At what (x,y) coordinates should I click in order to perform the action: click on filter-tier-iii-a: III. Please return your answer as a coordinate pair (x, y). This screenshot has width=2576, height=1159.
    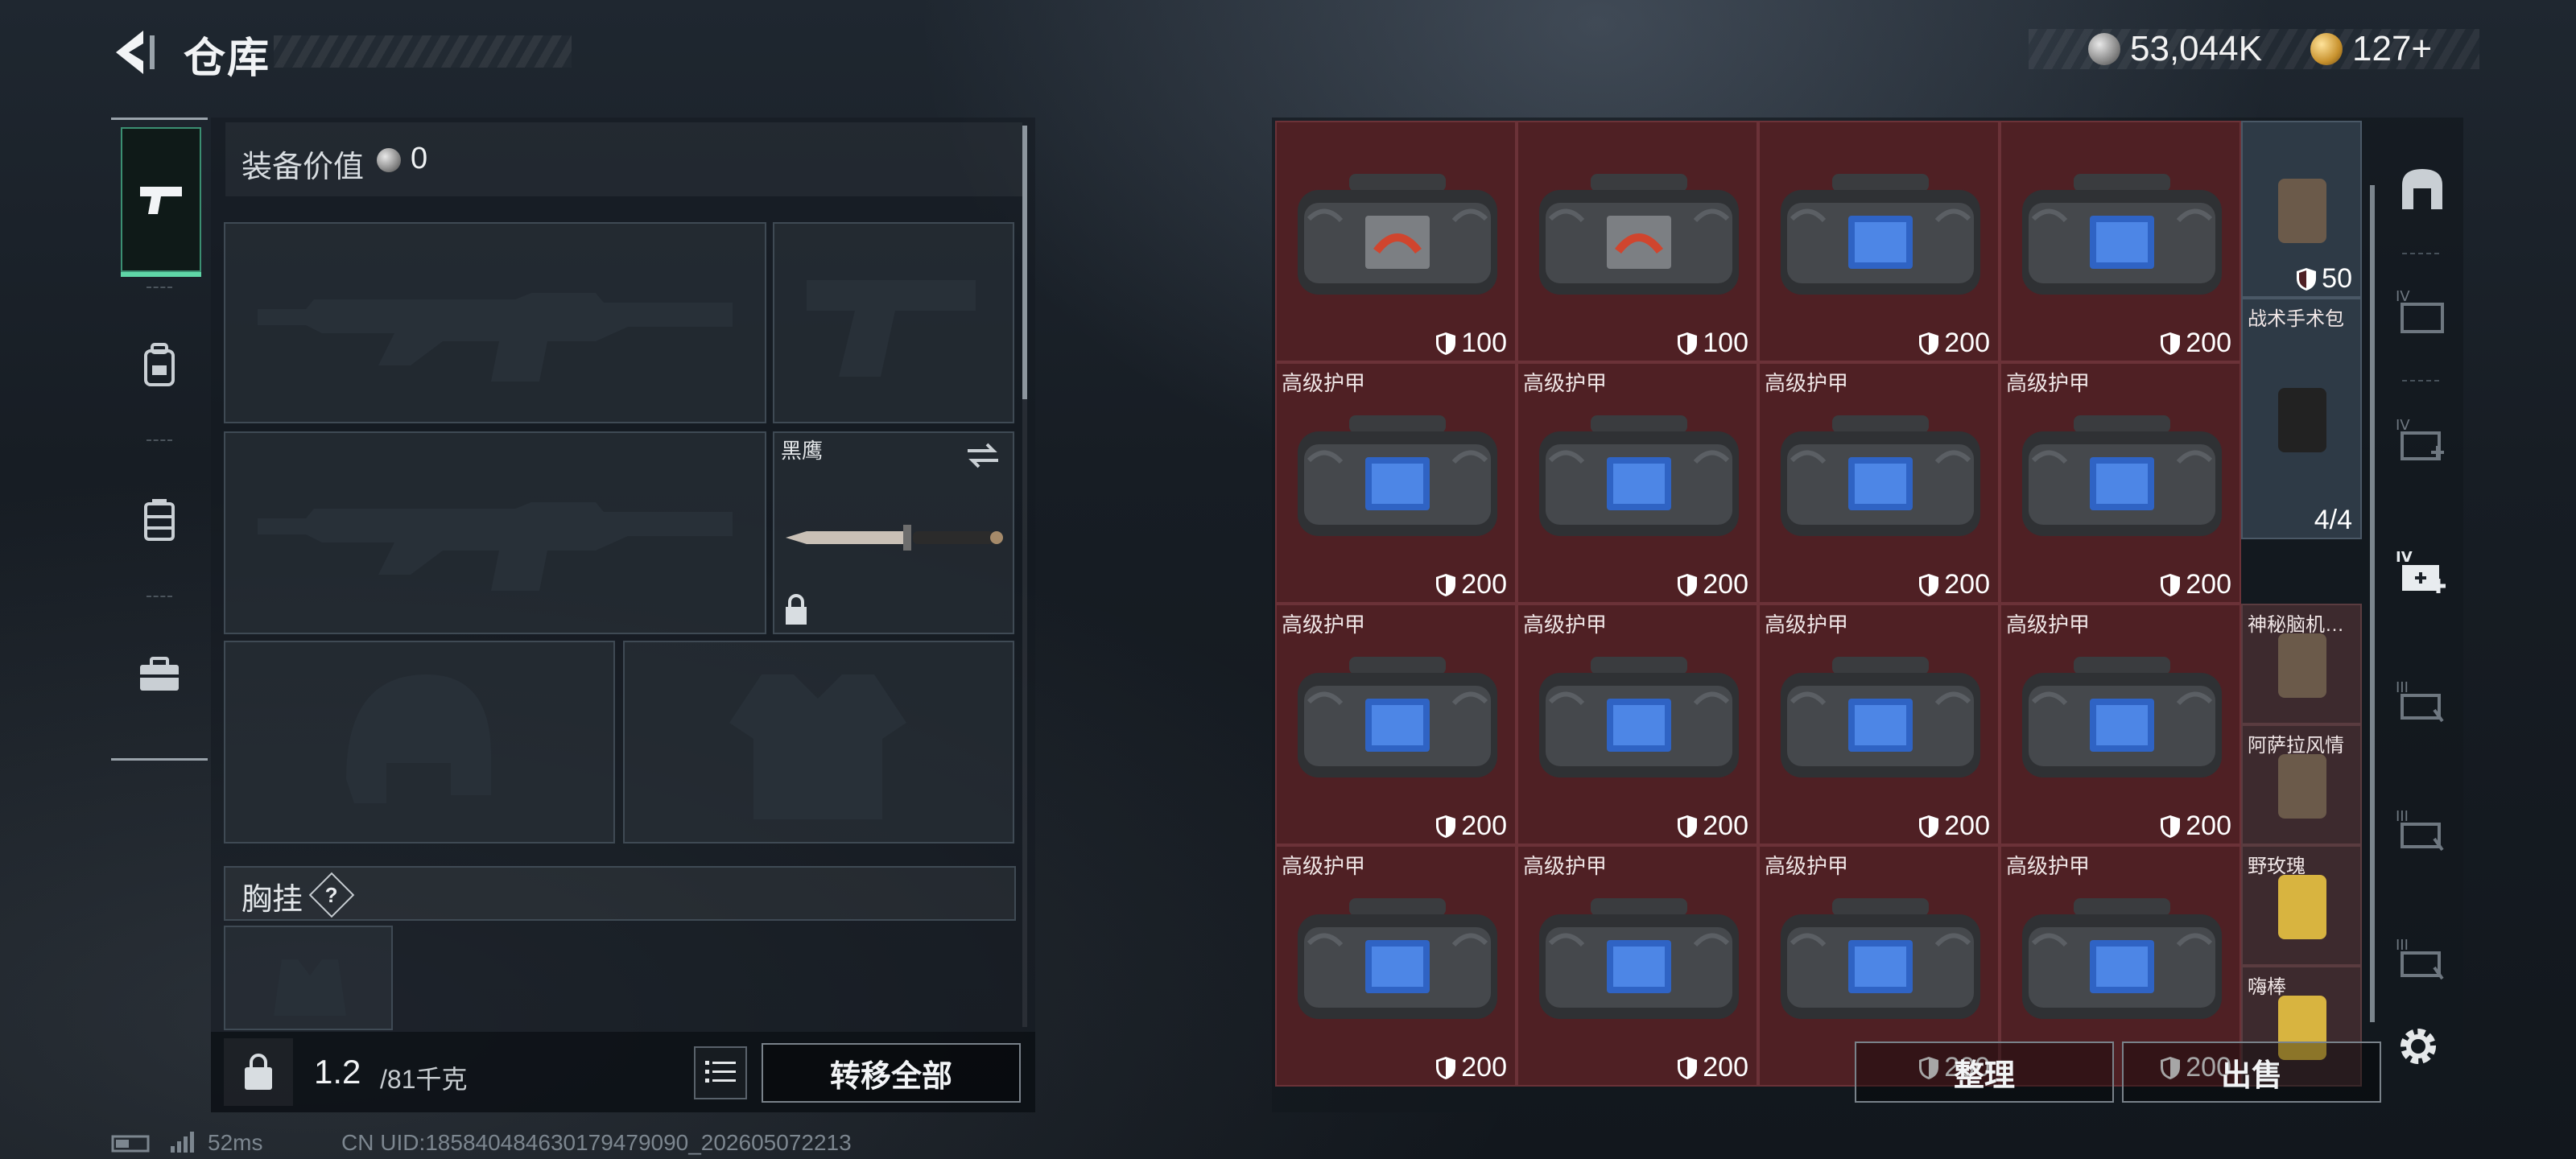
    Looking at the image, I should click on (2422, 702).